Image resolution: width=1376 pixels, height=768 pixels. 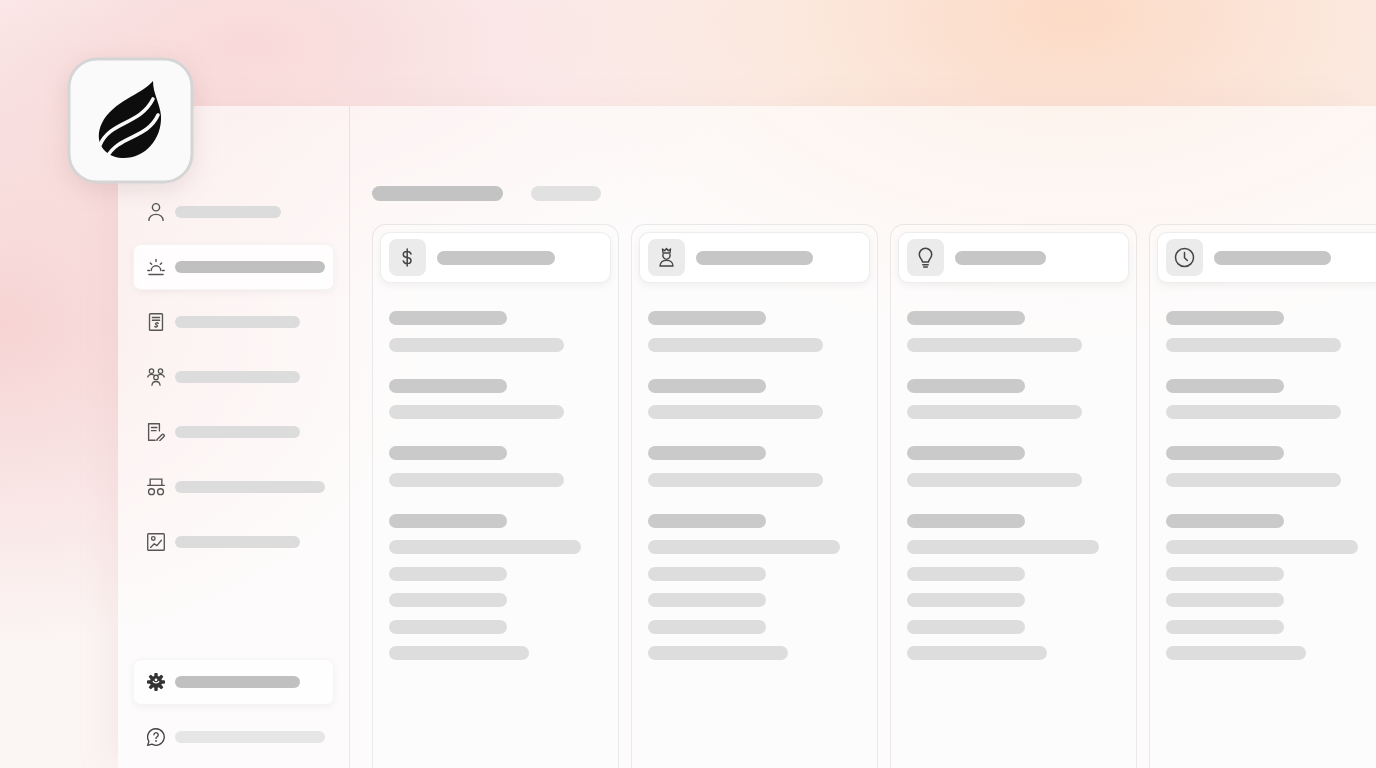 I want to click on people-group-icon, so click(x=156, y=377).